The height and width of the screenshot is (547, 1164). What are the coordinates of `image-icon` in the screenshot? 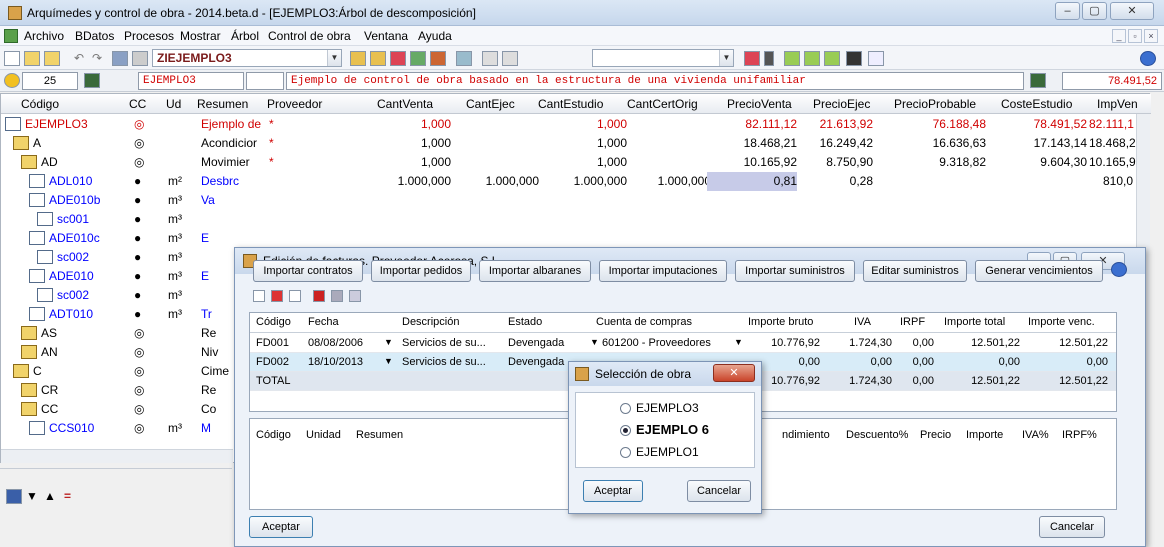 It's located at (14, 496).